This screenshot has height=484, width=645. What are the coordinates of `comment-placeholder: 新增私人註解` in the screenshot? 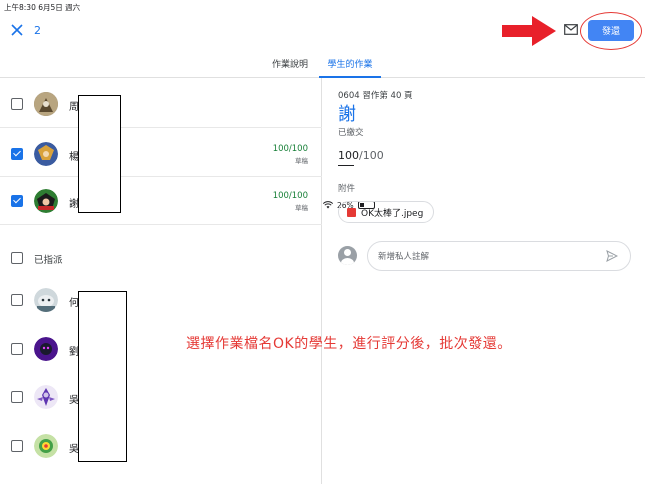 It's located at (404, 257).